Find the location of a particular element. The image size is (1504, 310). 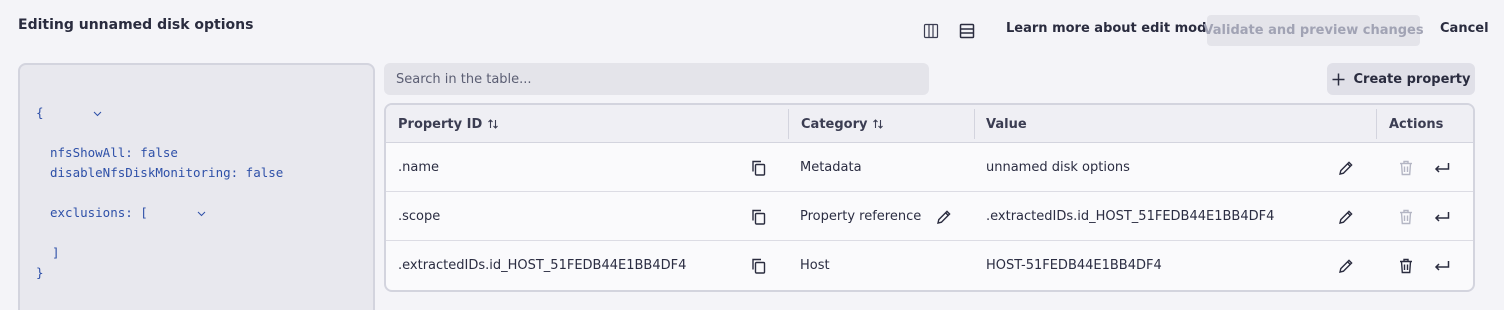

column-header-label: Category is located at coordinates (834, 124).